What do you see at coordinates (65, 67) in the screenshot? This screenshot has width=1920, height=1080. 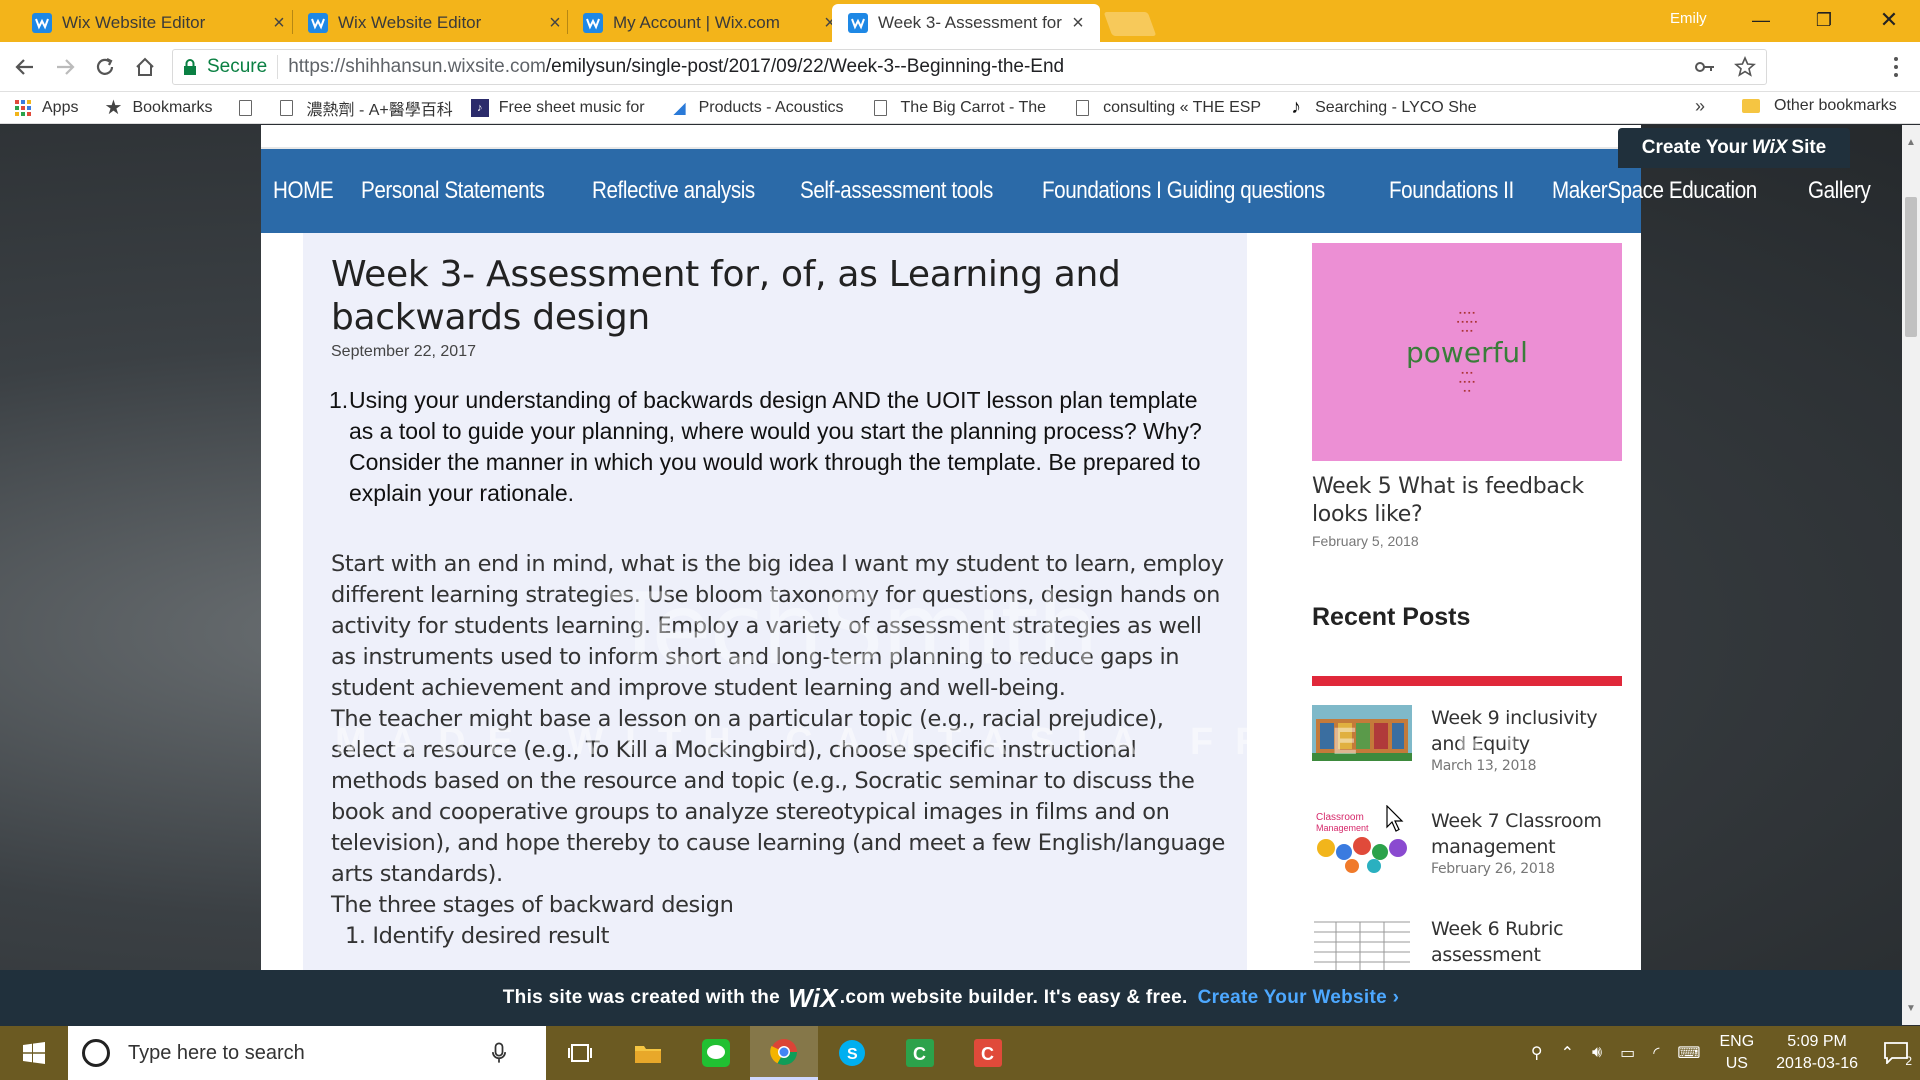 I see `forward-arrow-icon` at bounding box center [65, 67].